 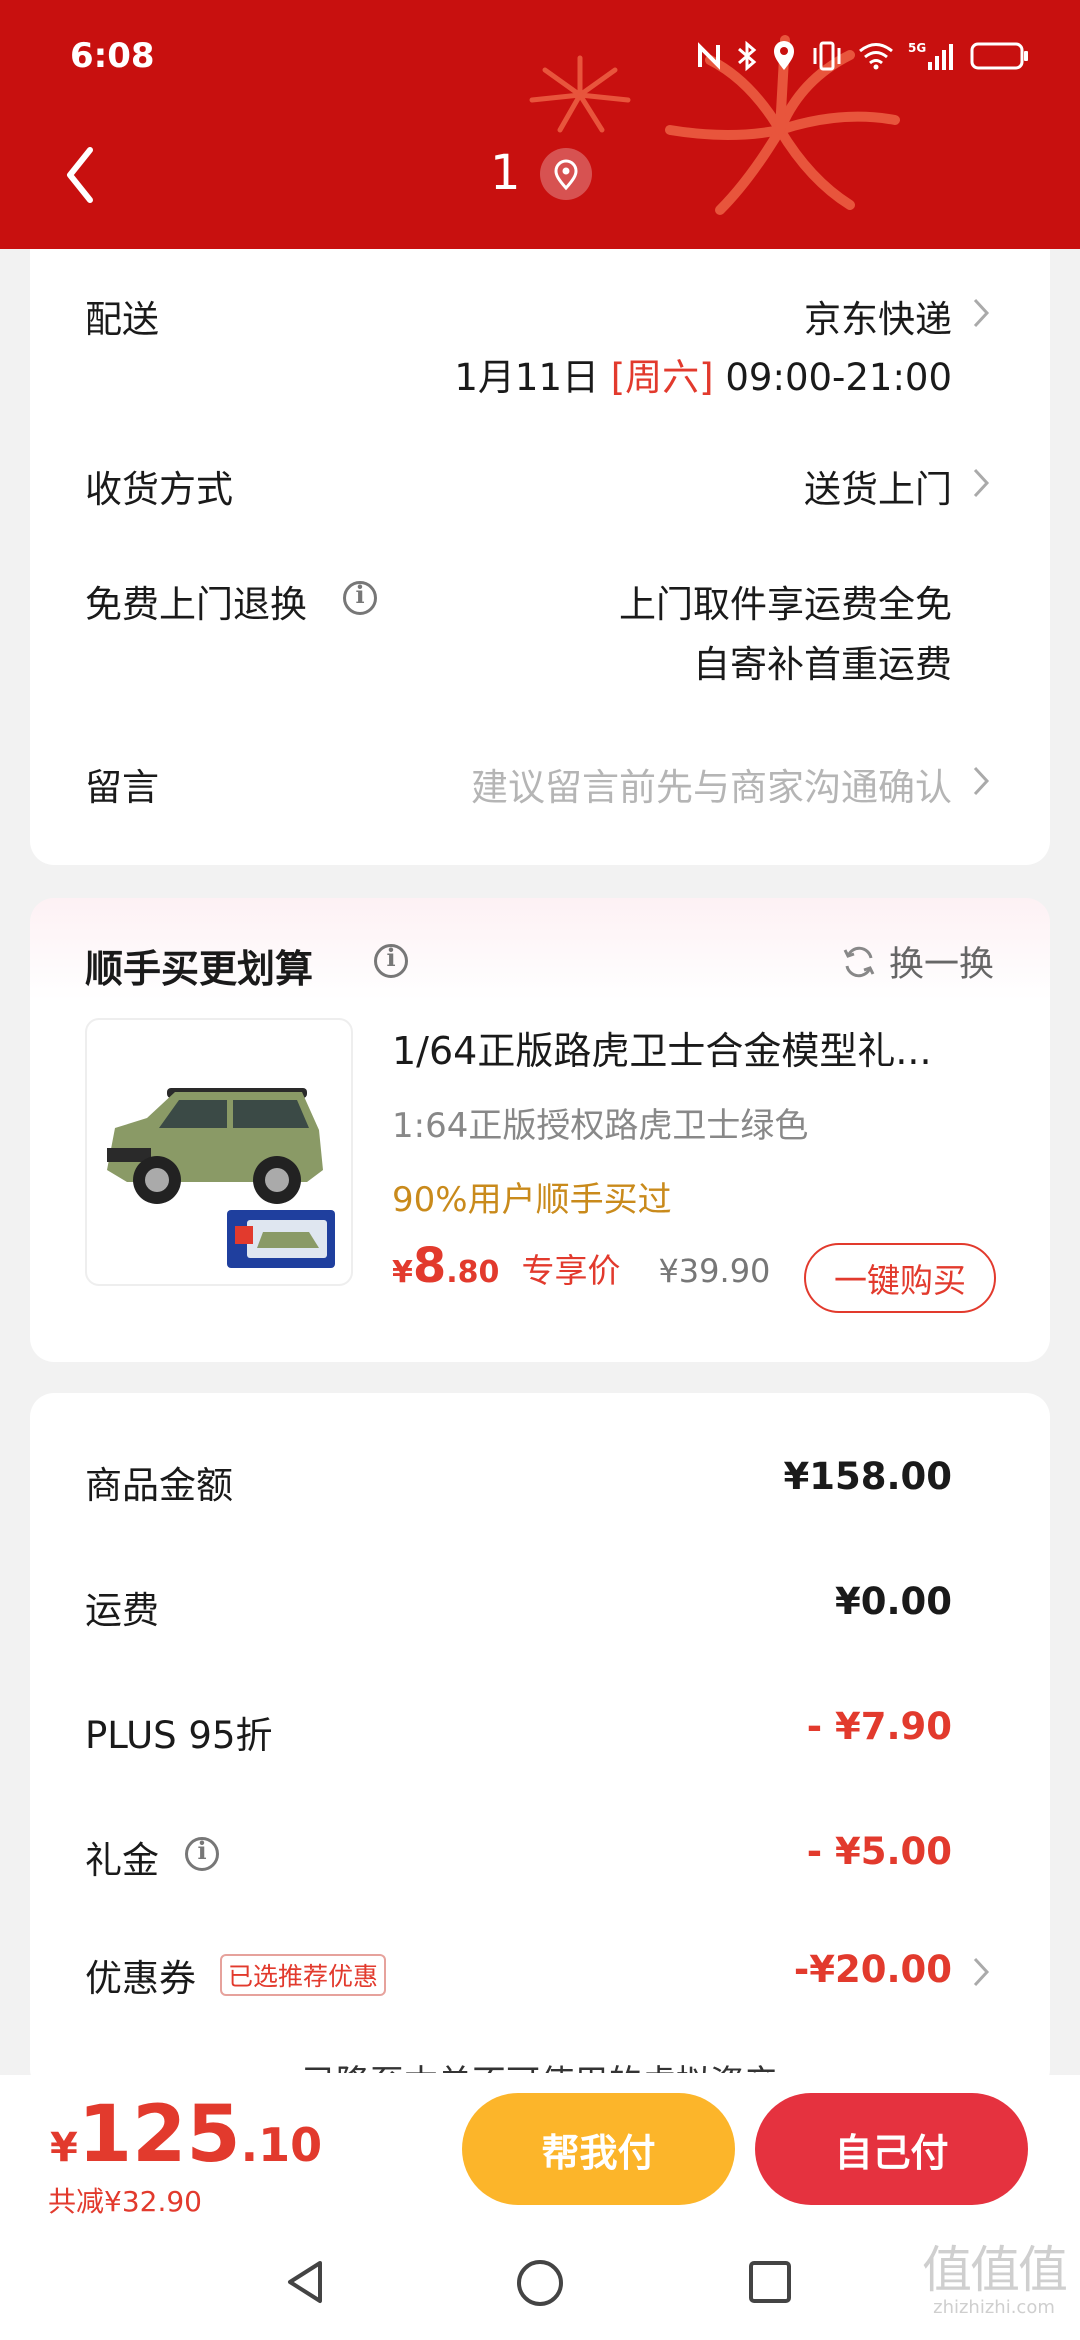 I want to click on addon-title-text: 顺手买更划算, so click(x=199, y=969).